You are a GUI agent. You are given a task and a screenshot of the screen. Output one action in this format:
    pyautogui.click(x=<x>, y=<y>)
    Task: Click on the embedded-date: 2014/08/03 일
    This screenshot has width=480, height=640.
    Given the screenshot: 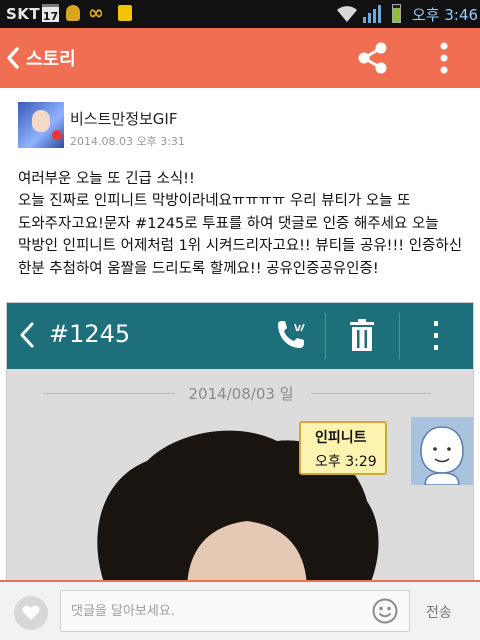 What is the action you would take?
    pyautogui.click(x=241, y=394)
    